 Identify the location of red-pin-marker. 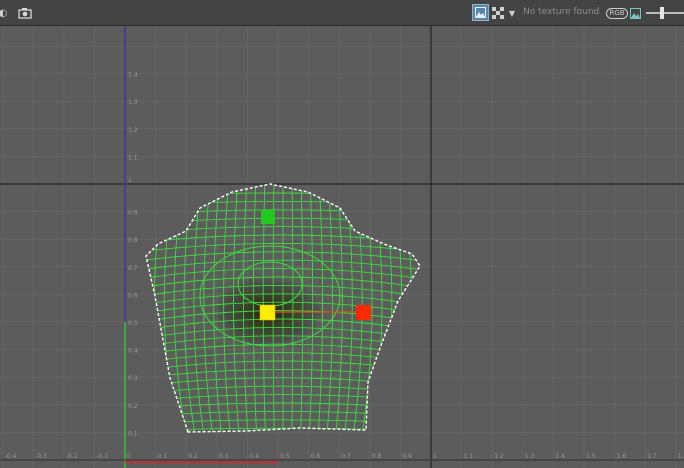
(363, 312).